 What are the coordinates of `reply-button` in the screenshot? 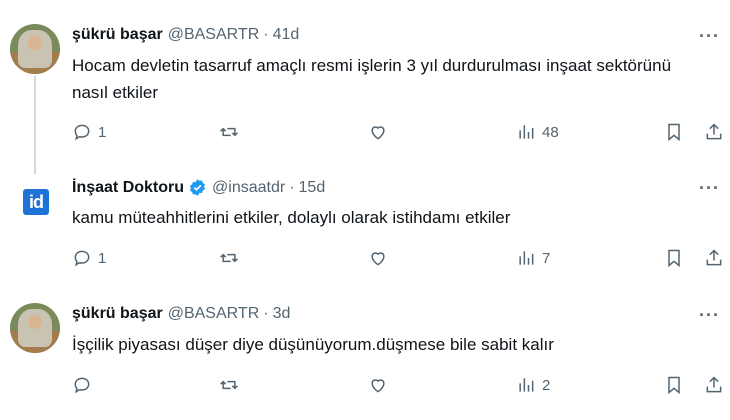 It's located at (85, 385).